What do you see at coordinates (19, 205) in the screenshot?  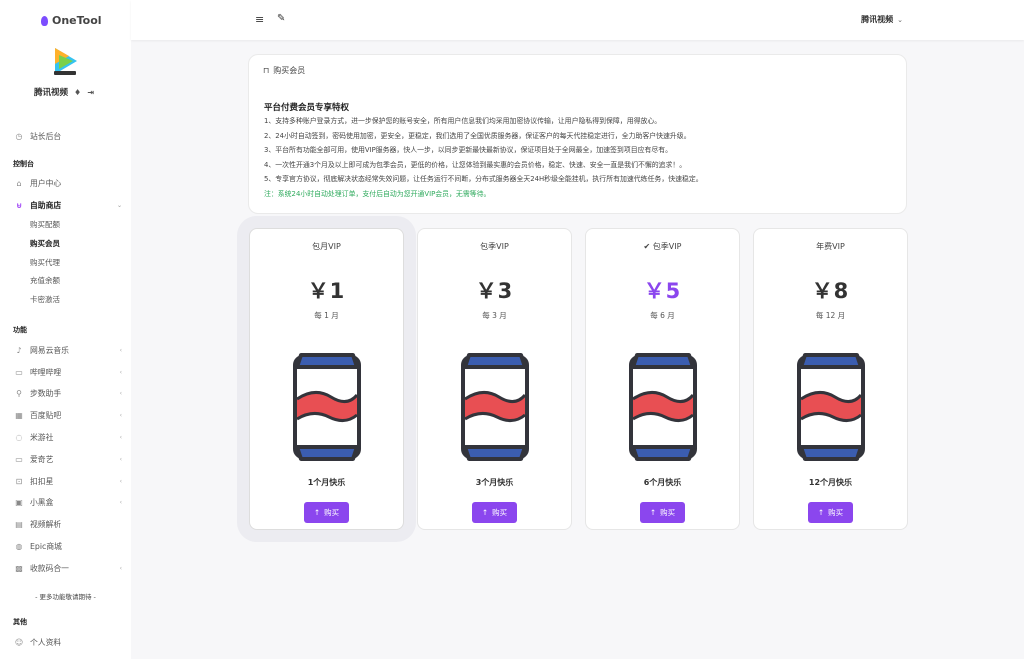 I see `cart-icon: ⊌` at bounding box center [19, 205].